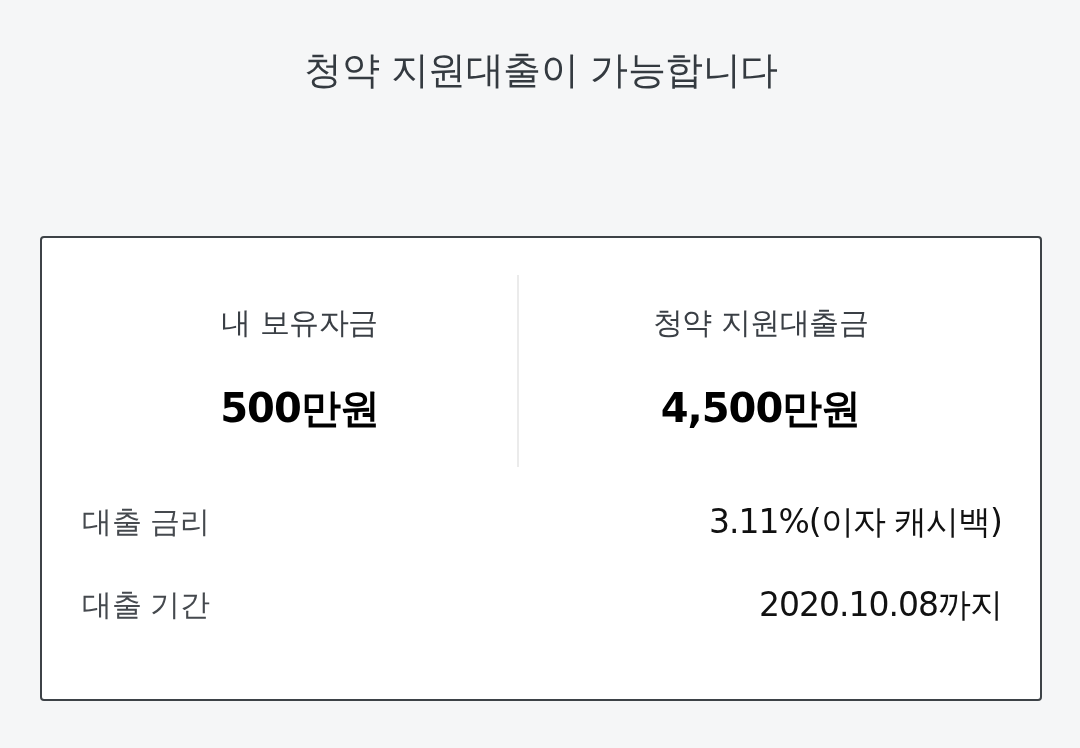 The image size is (1080, 748). Describe the element at coordinates (855, 522) in the screenshot. I see `detail-value: 3.11%(이자 캐시백)` at that location.